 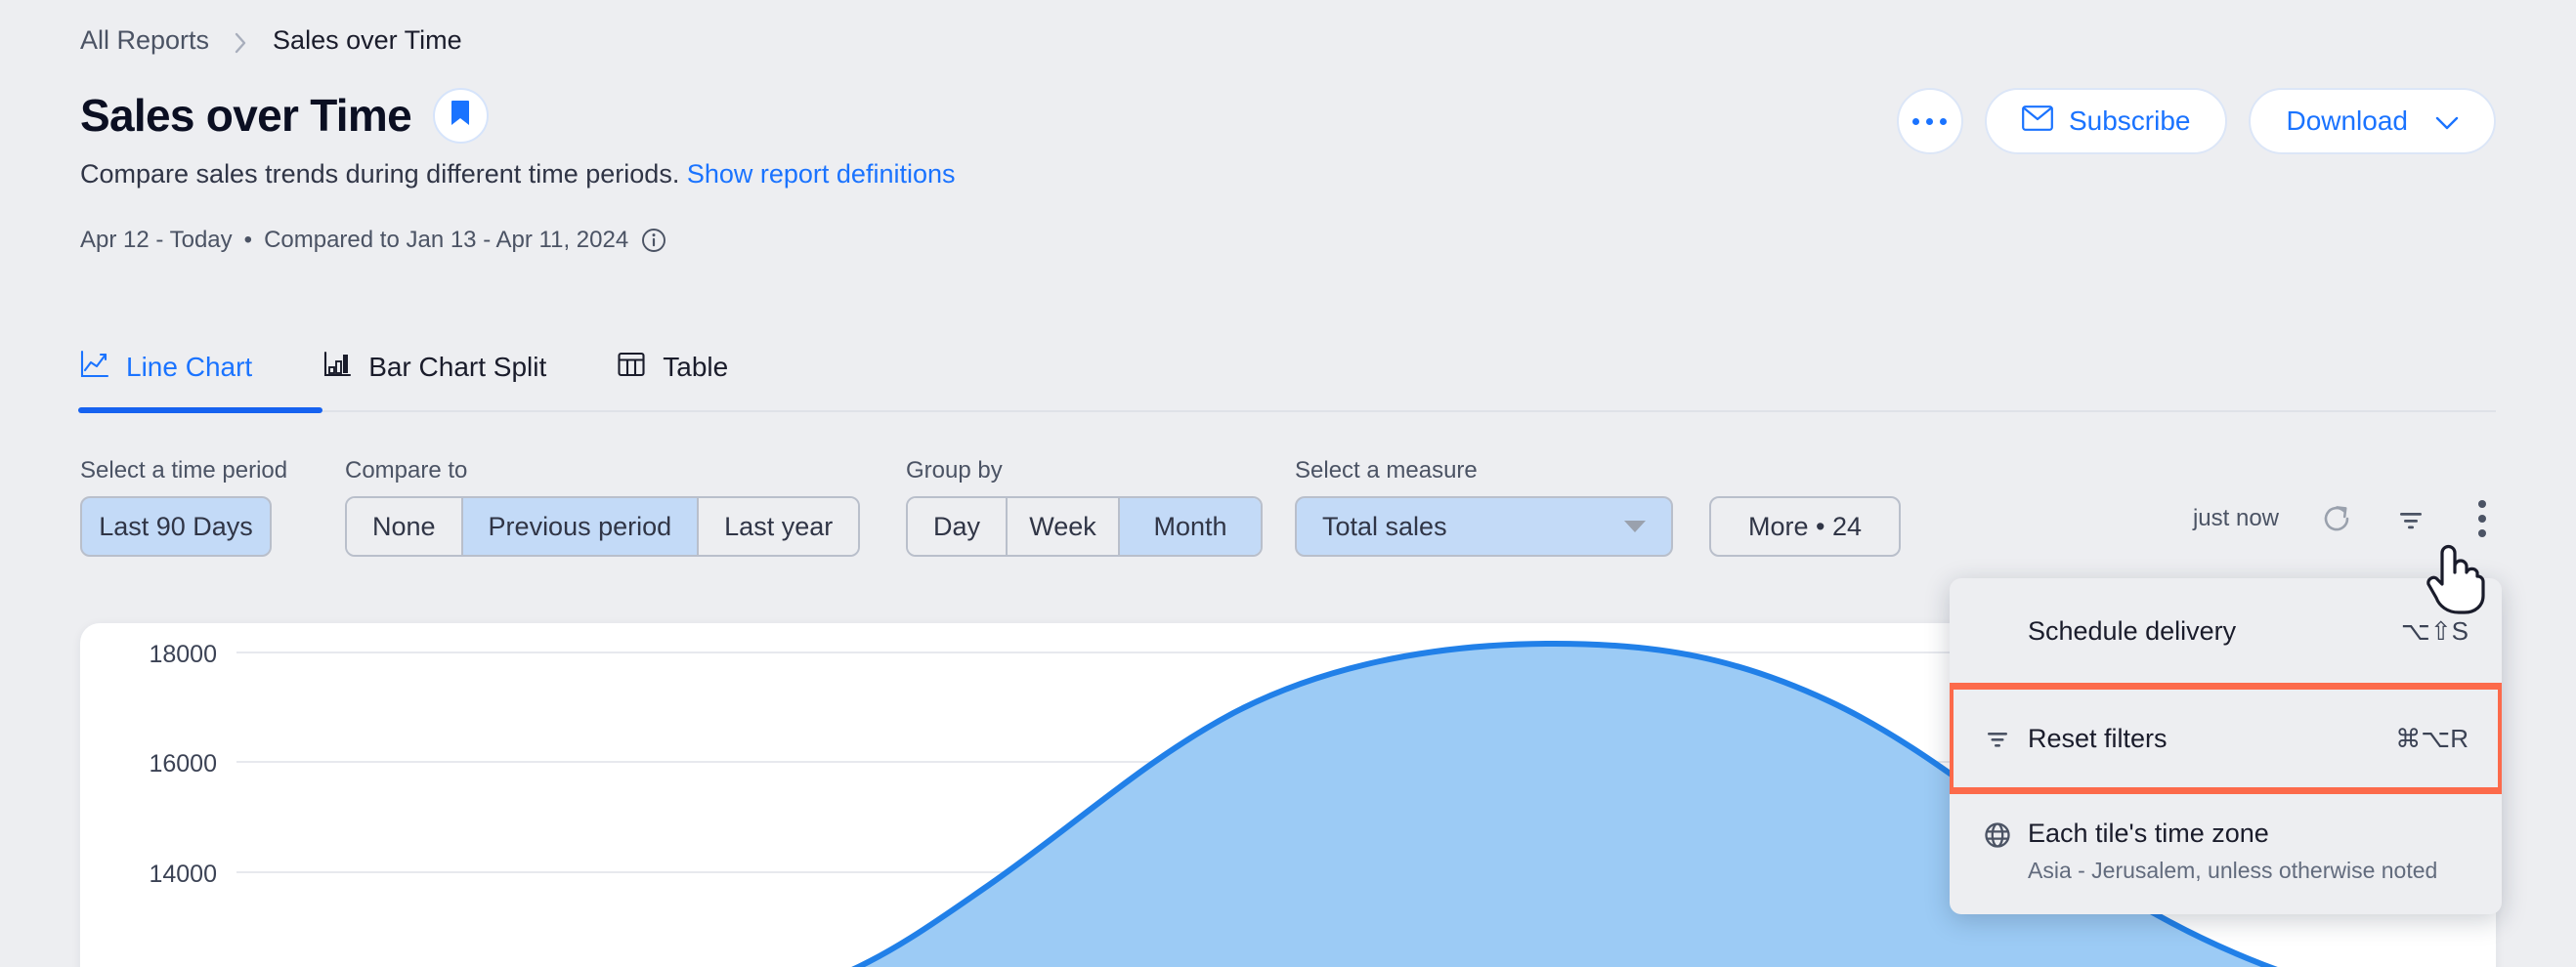 I want to click on measure-select: Total sales, so click(x=1484, y=526).